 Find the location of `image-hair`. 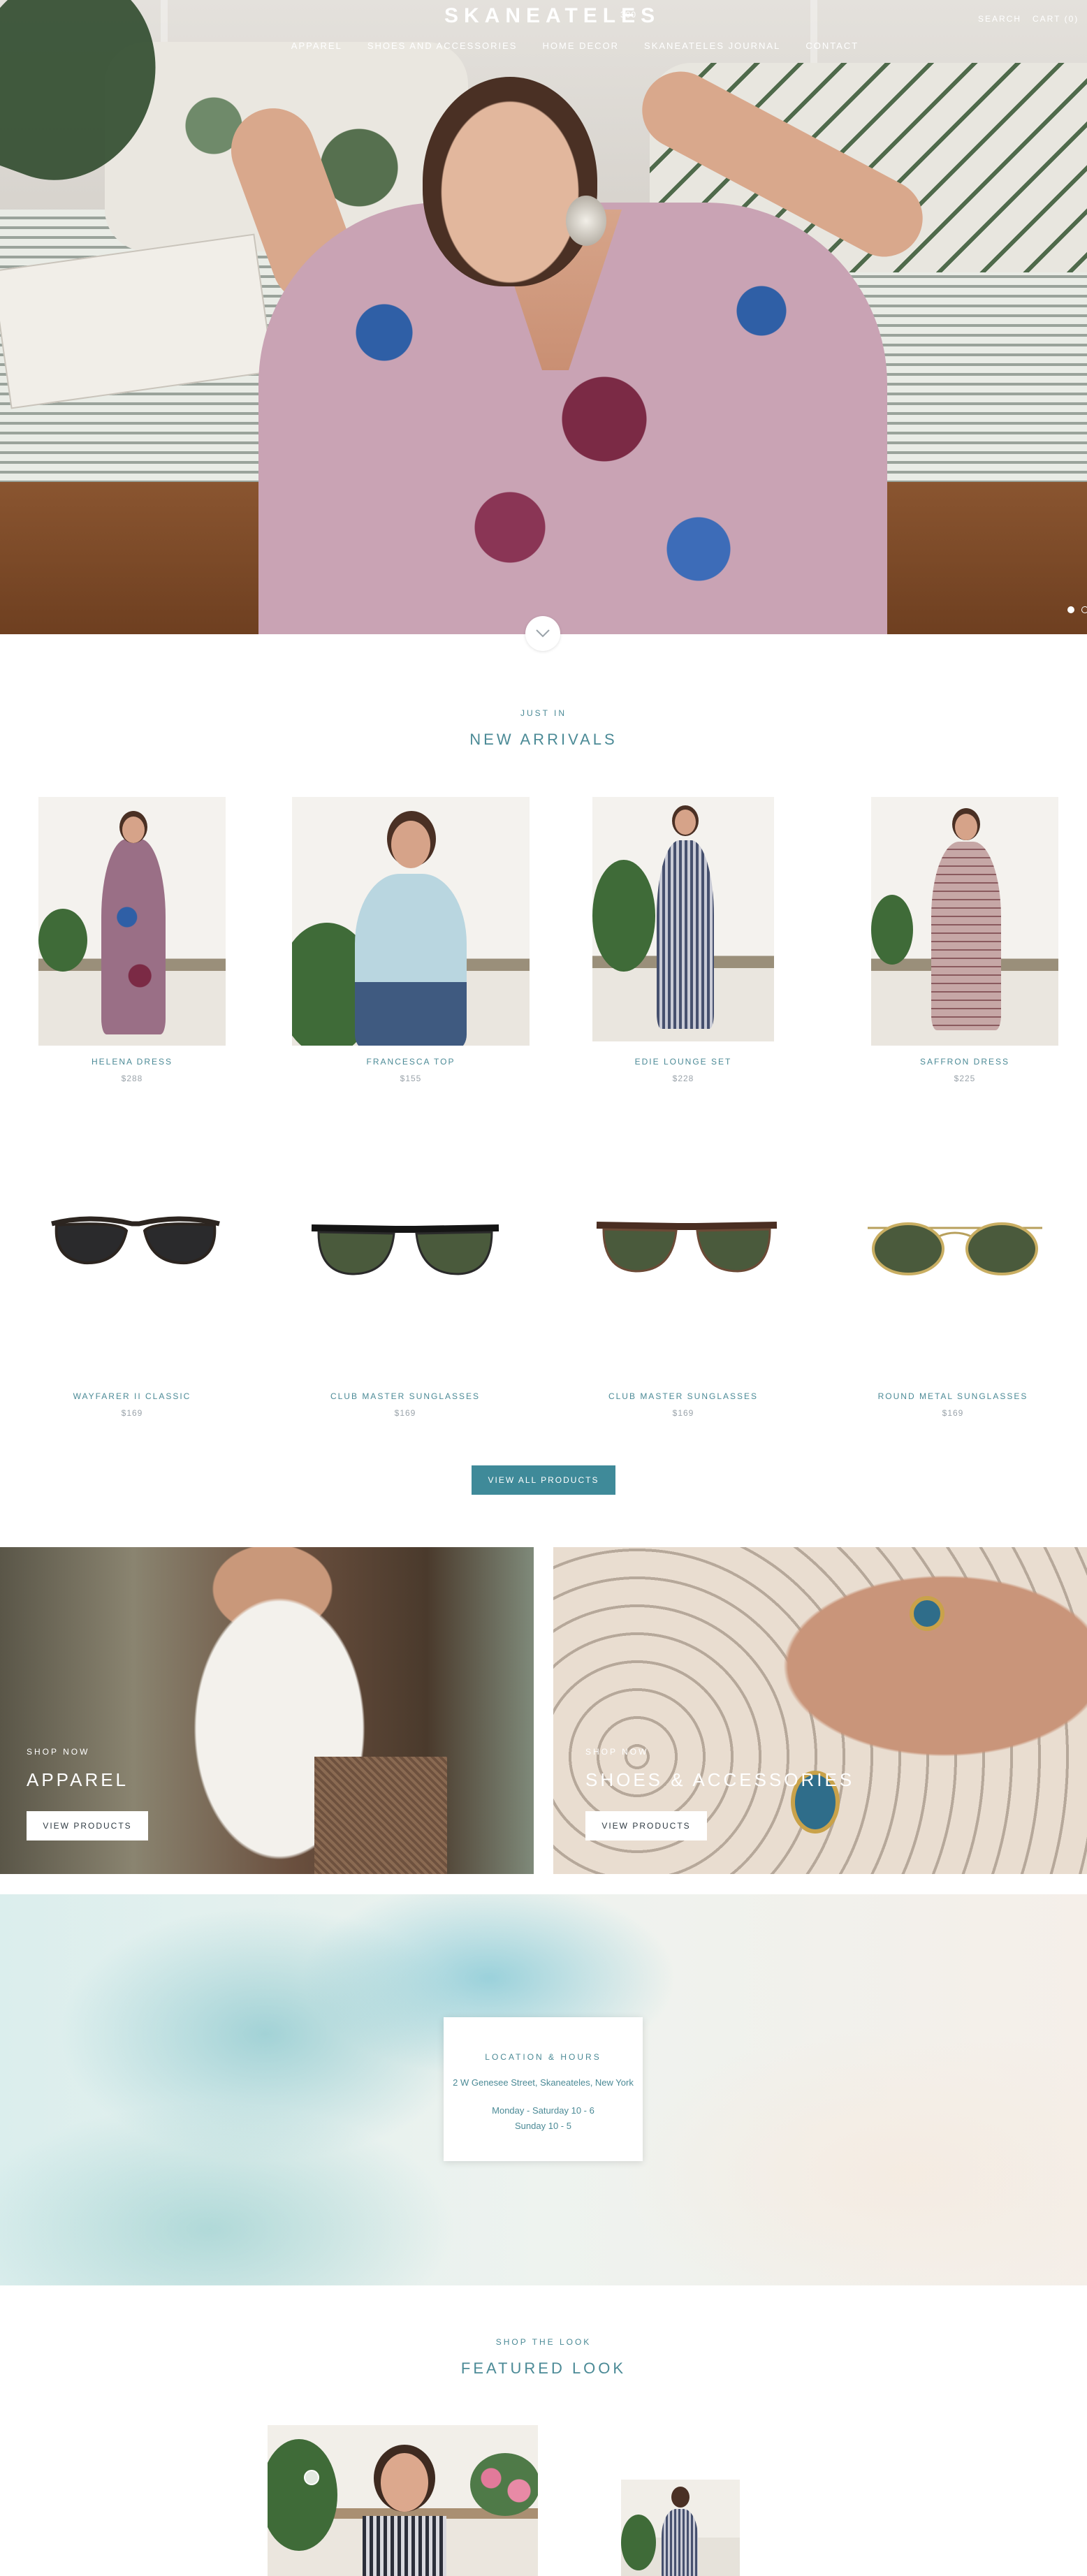

image-hair is located at coordinates (681, 2497).